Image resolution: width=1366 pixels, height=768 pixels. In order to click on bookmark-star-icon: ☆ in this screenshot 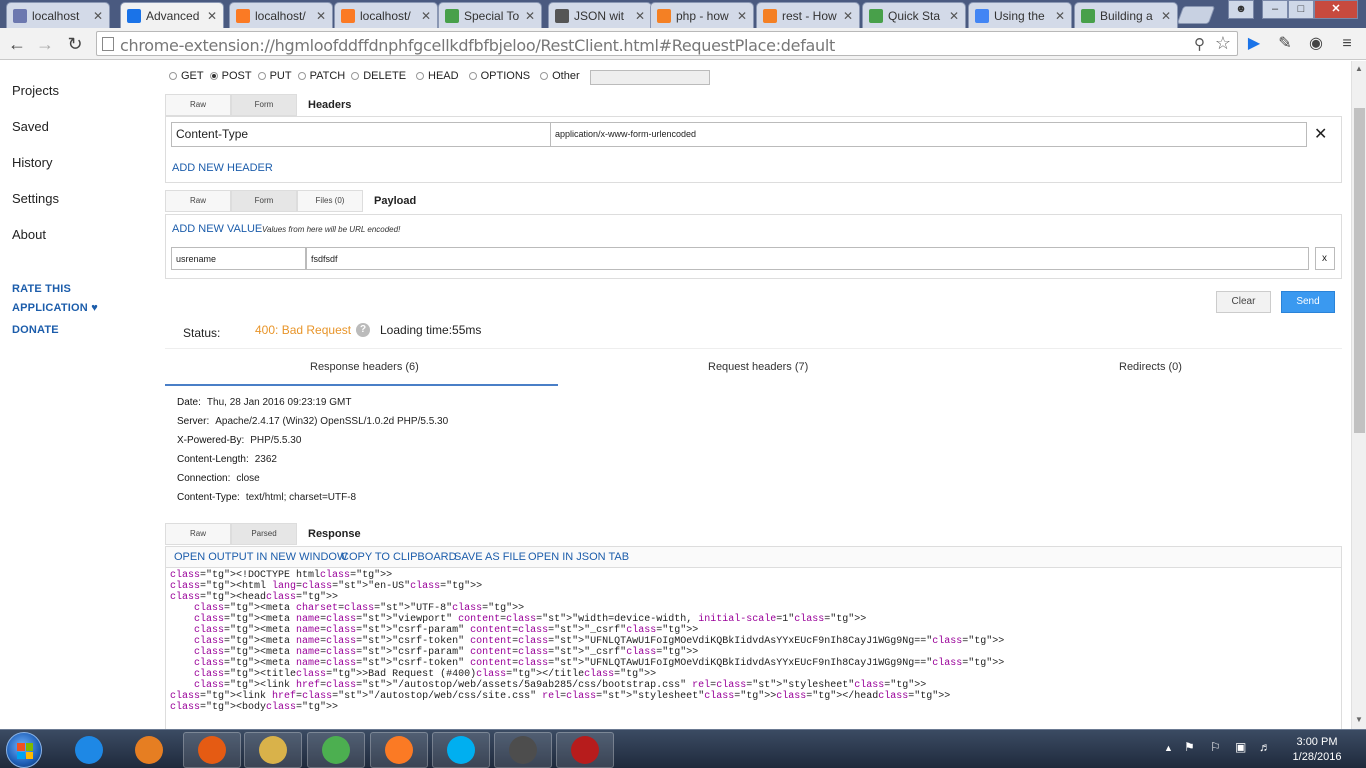, I will do `click(1223, 43)`.